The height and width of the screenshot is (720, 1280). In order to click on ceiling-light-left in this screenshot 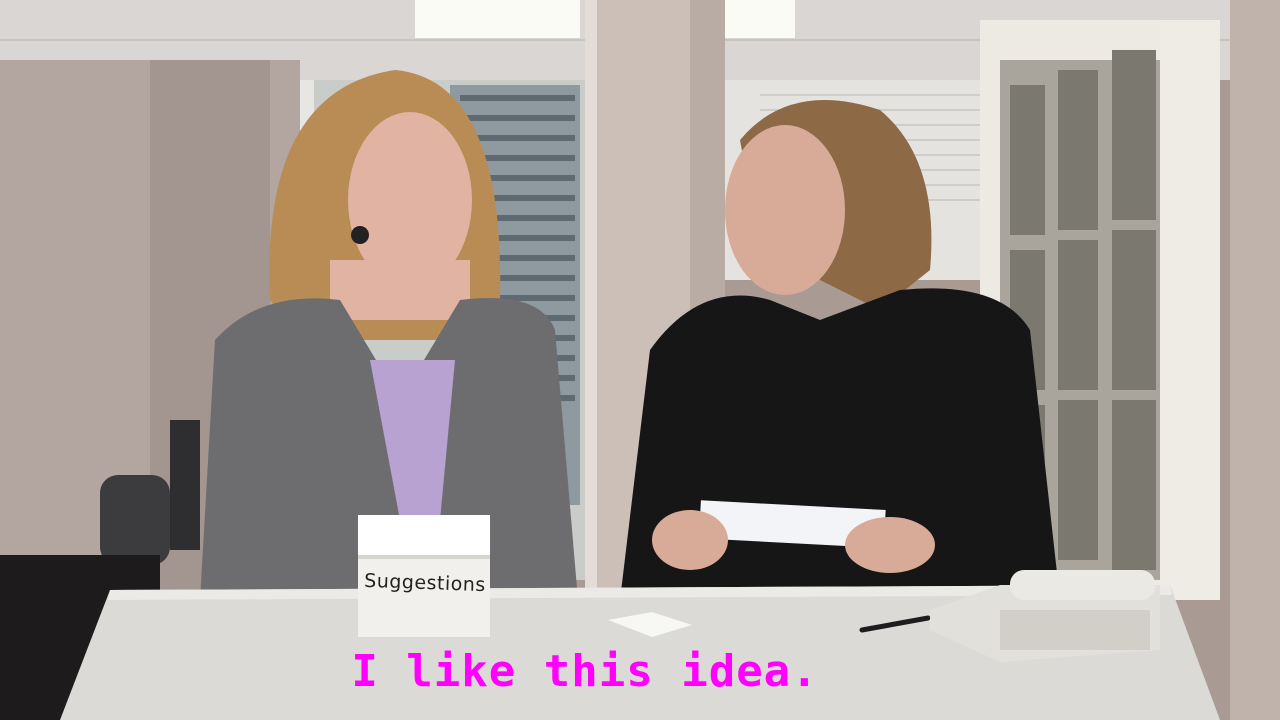, I will do `click(497, 19)`.